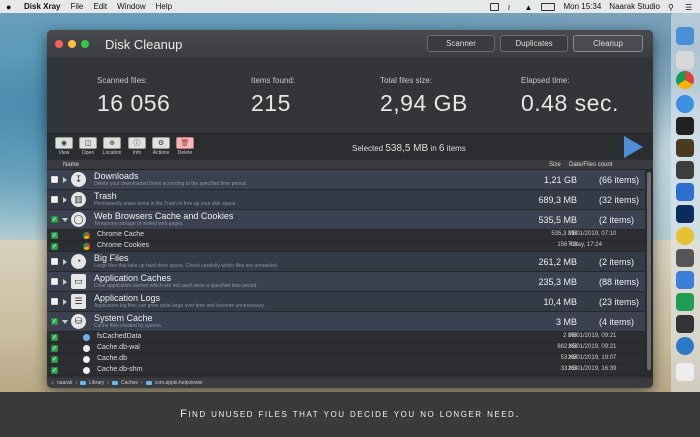  I want to click on minimize-button, so click(72, 44).